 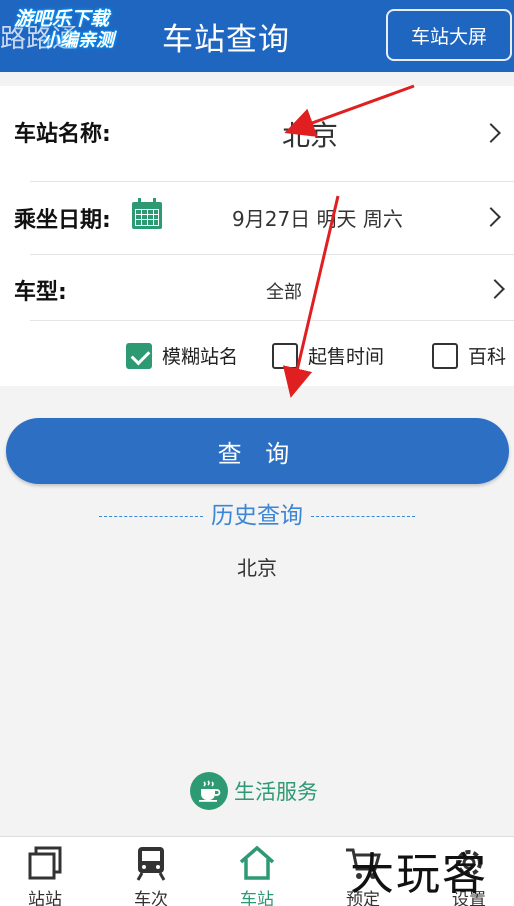 I want to click on tab-zhanzhan: 站站, so click(x=45, y=875).